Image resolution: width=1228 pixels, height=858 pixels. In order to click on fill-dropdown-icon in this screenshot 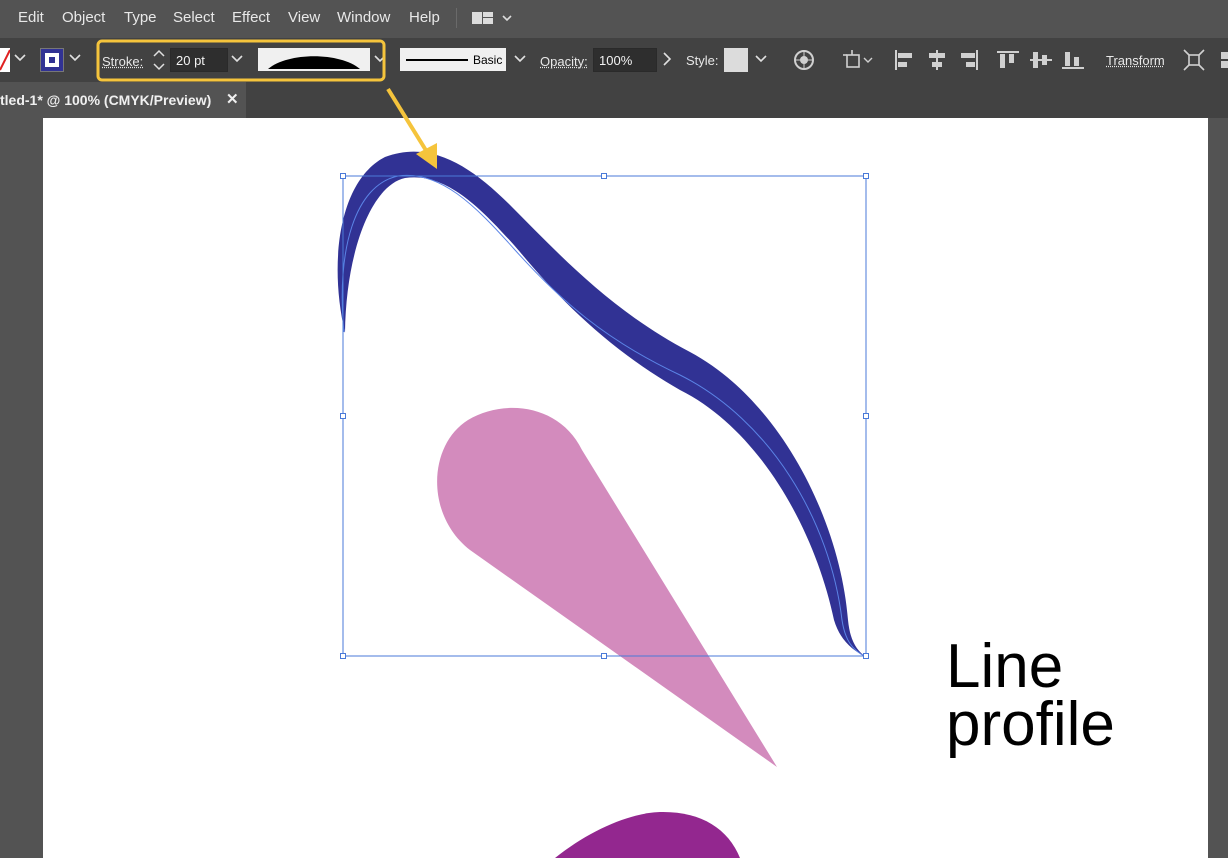, I will do `click(20, 59)`.